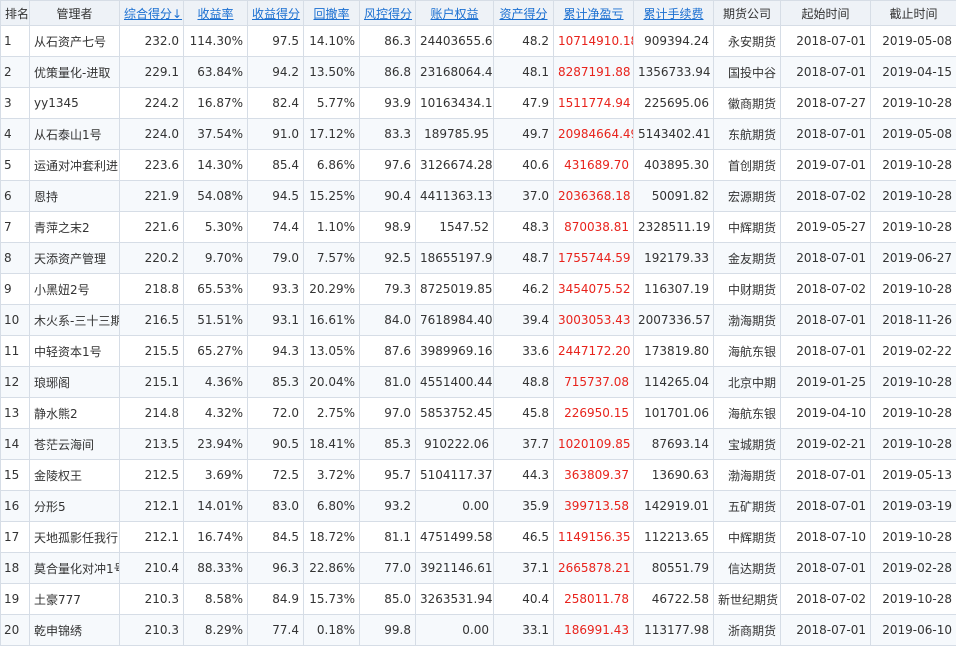  I want to click on return-rate-cell: 16.74%, so click(216, 537).